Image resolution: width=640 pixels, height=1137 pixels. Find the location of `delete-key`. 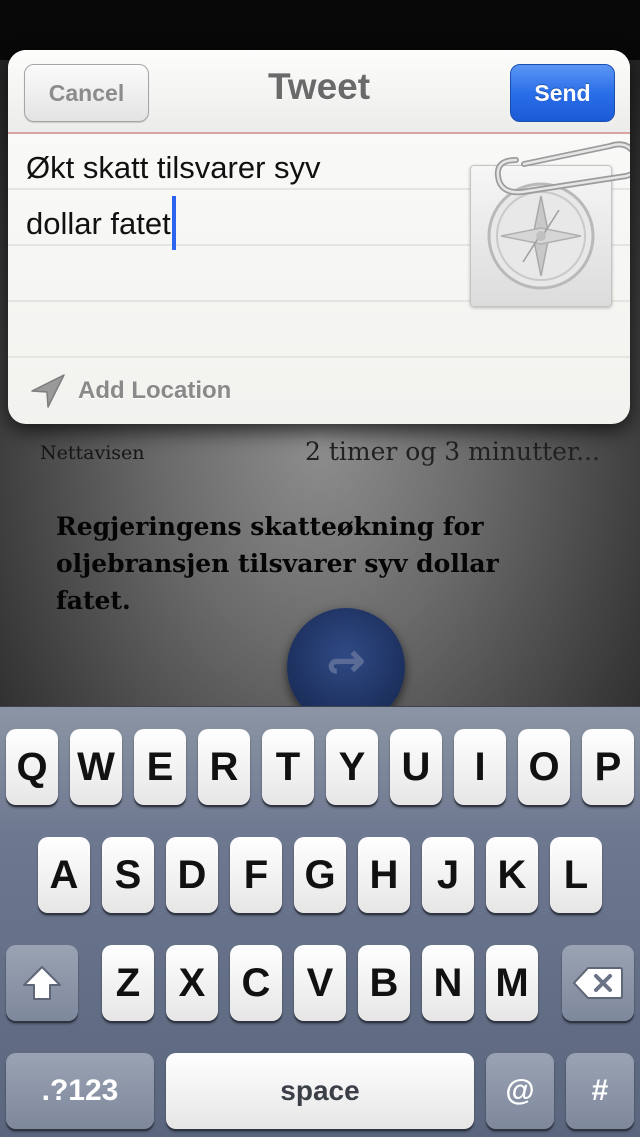

delete-key is located at coordinates (598, 983).